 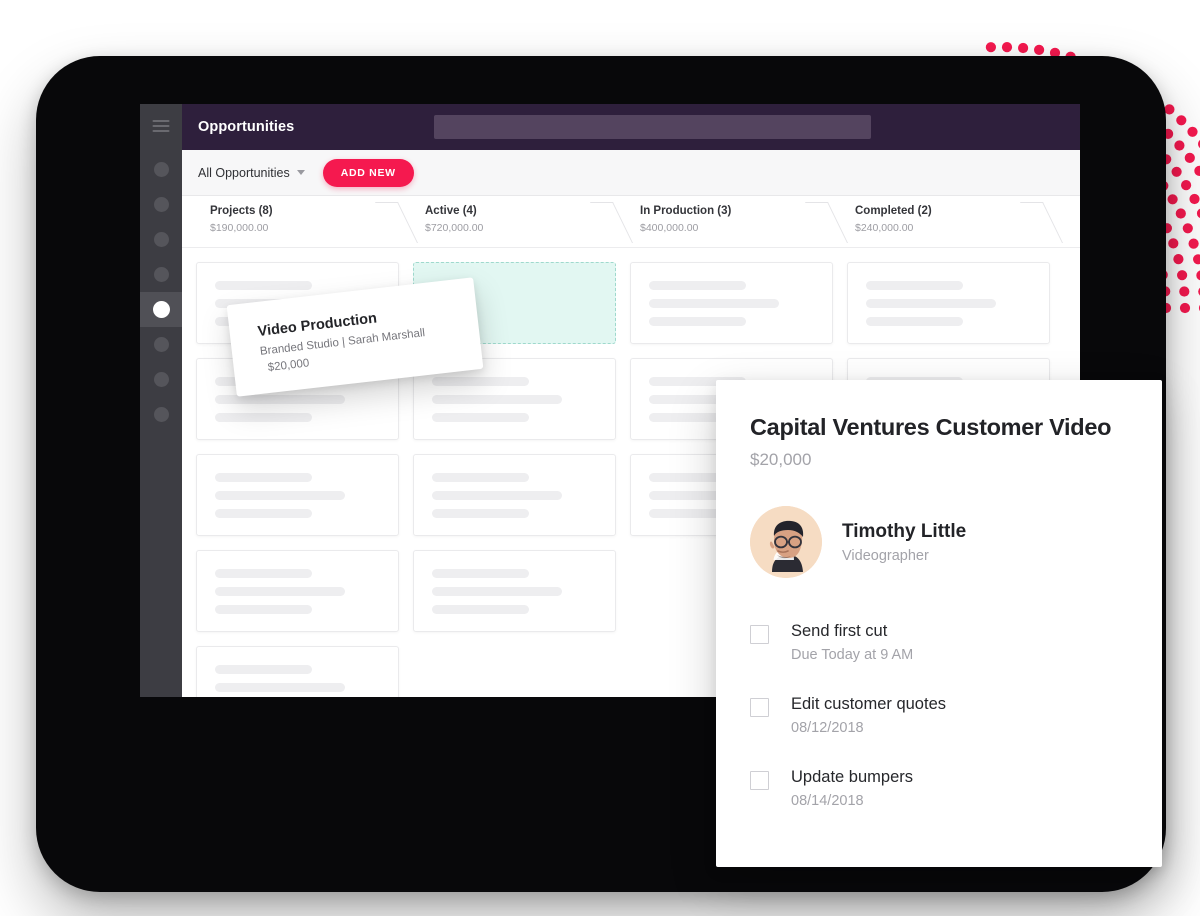 I want to click on task-text: Edit customer quotes 08/12/2018, so click(x=868, y=715).